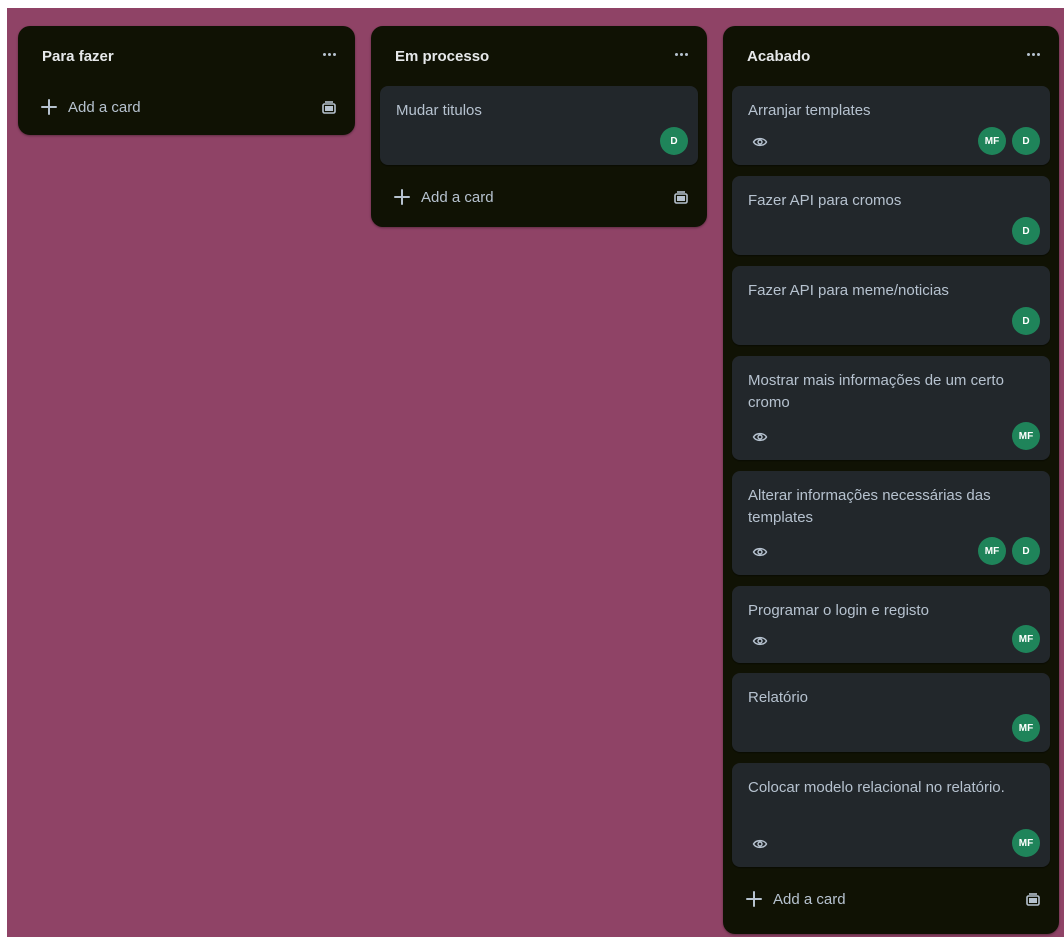 The height and width of the screenshot is (937, 1064). I want to click on list-header: Para fazer, so click(186, 56).